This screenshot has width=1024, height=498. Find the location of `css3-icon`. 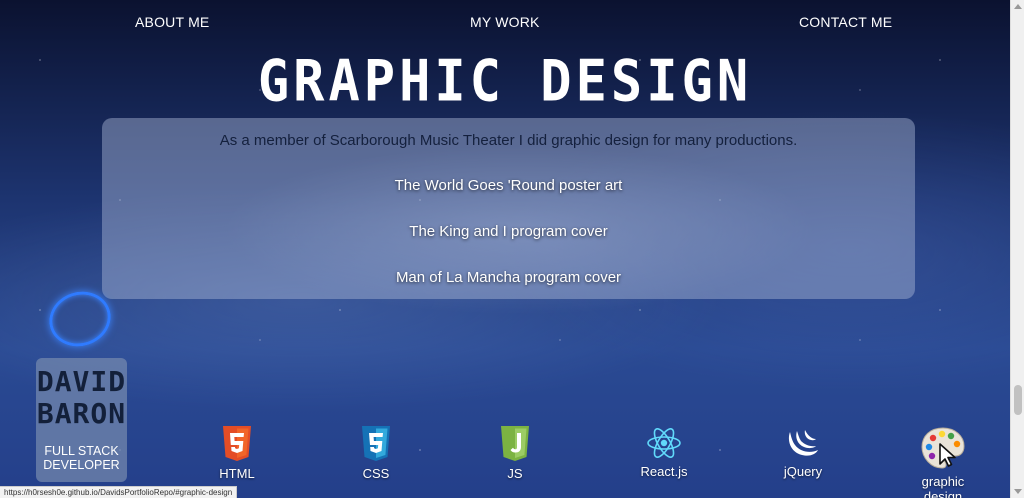

css3-icon is located at coordinates (376, 443).